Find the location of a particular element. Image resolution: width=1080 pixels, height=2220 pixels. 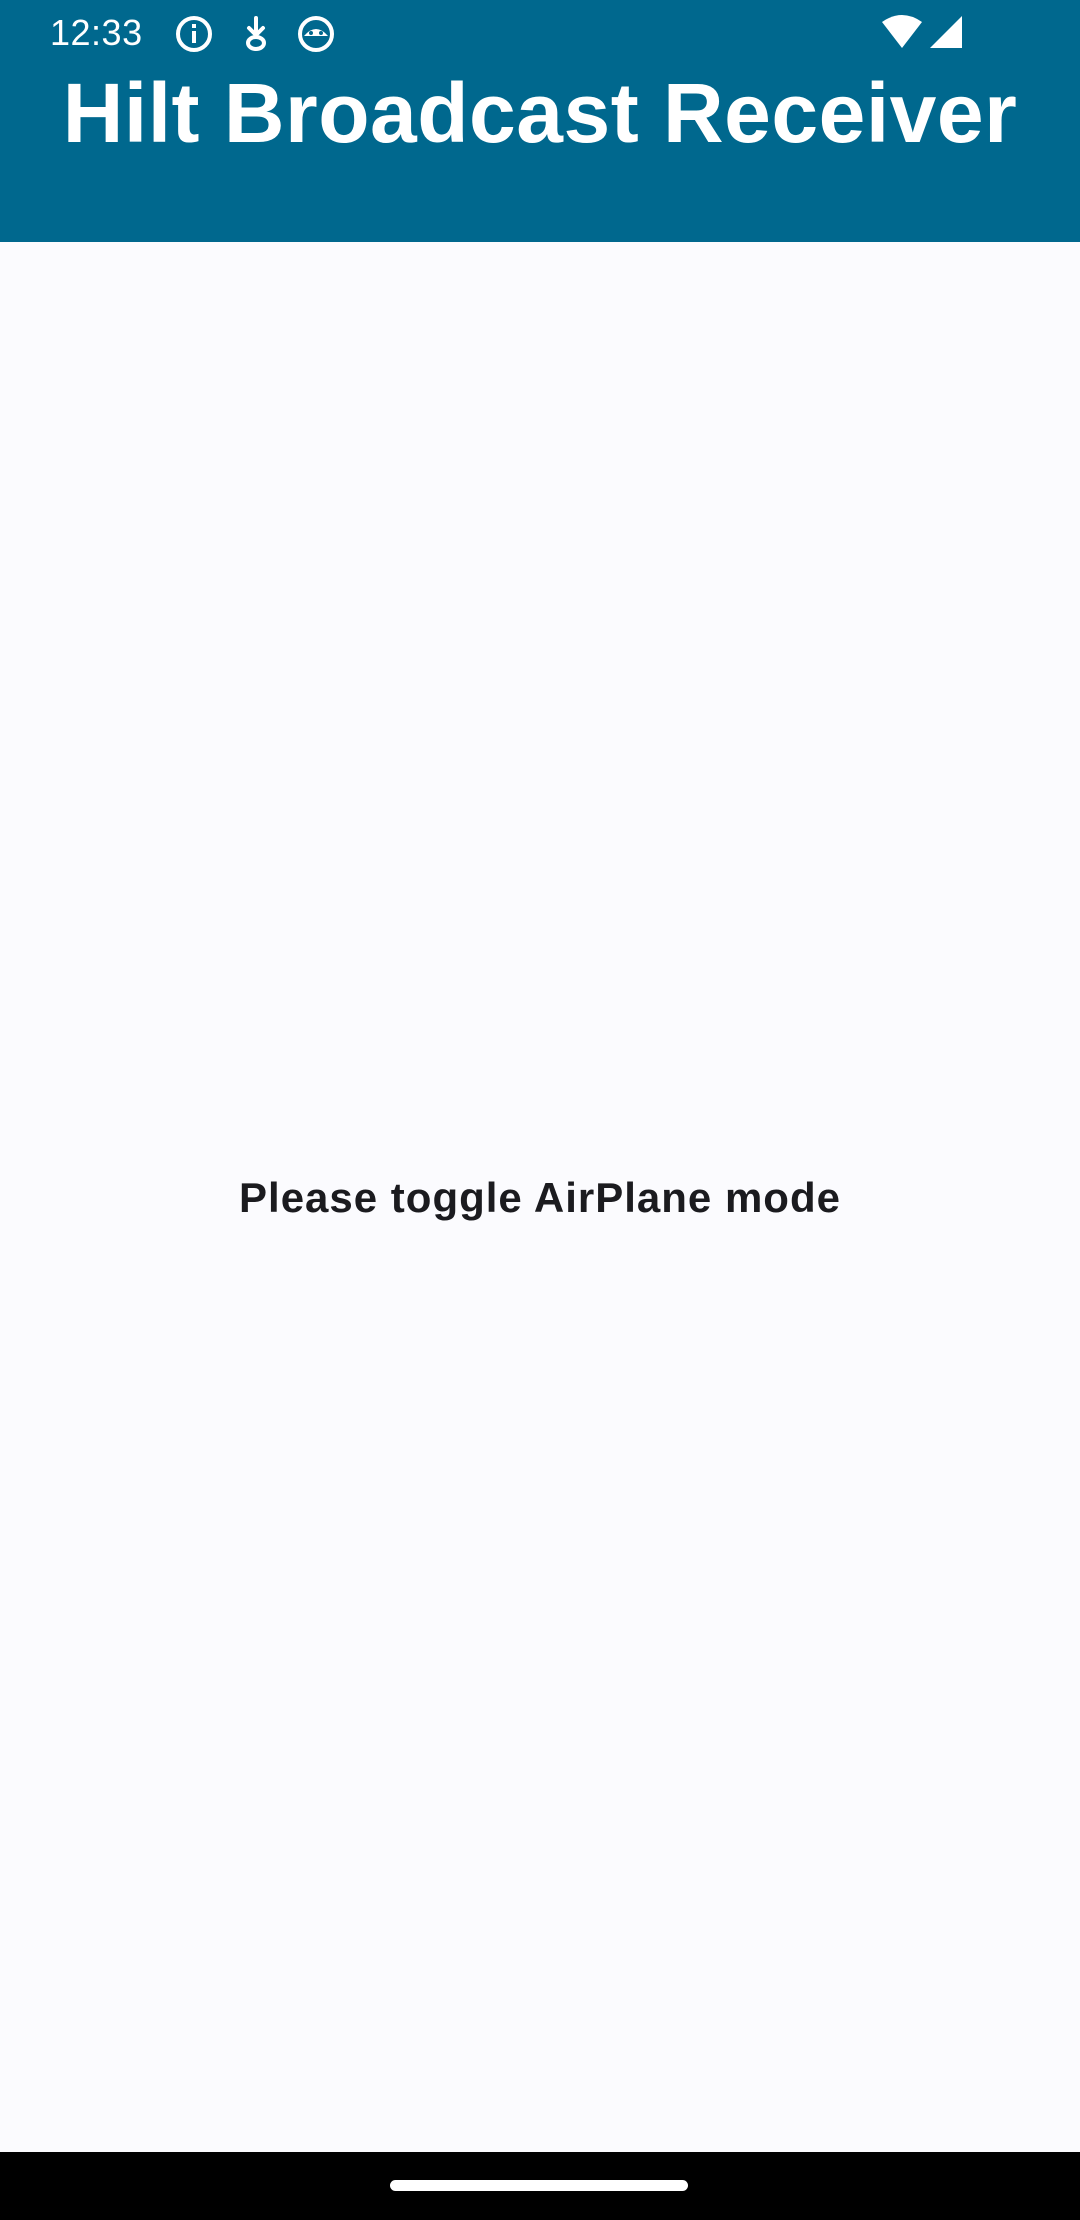

home-gesture-handle is located at coordinates (539, 2185).